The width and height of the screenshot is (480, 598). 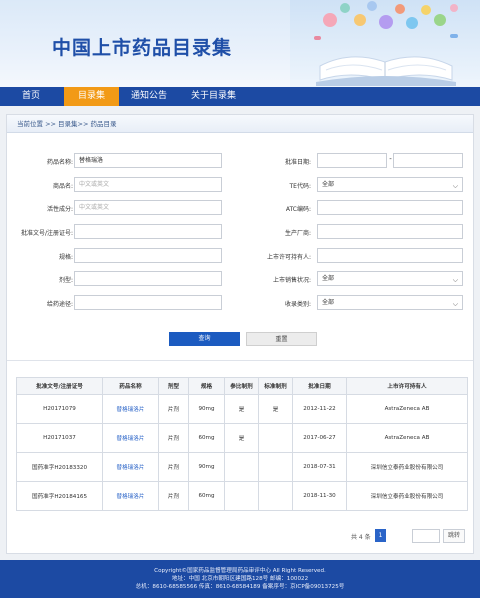 I want to click on nav-home: 首页, so click(x=29, y=96).